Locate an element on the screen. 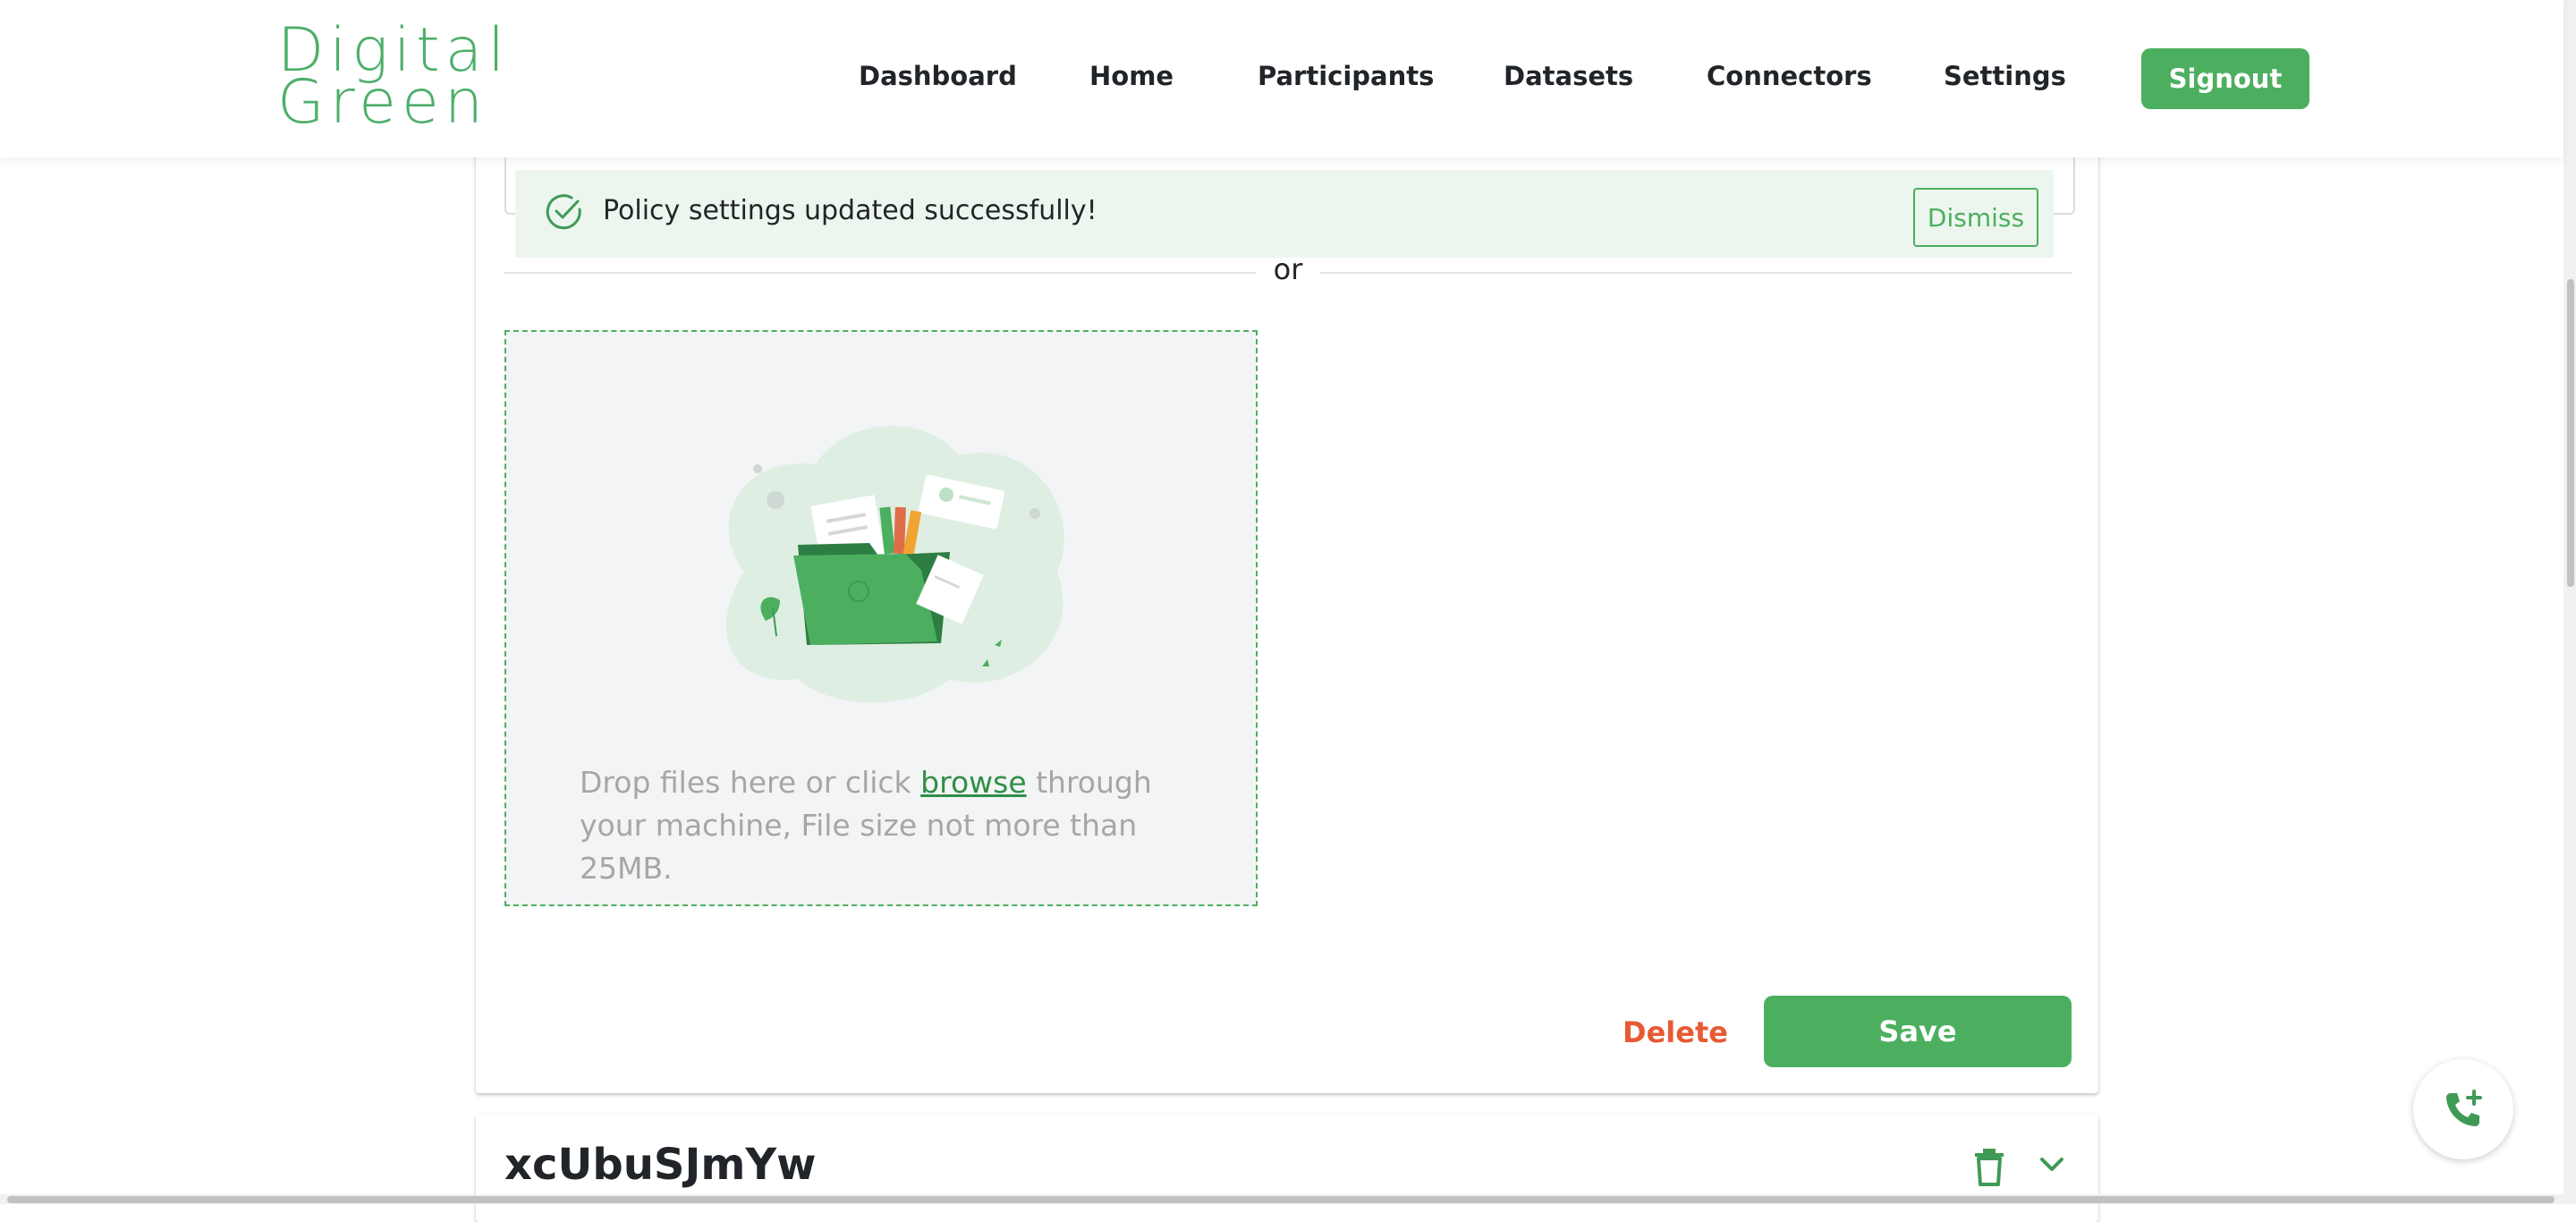 This screenshot has height=1222, width=2576. phone-add-icon is located at coordinates (2464, 1108).